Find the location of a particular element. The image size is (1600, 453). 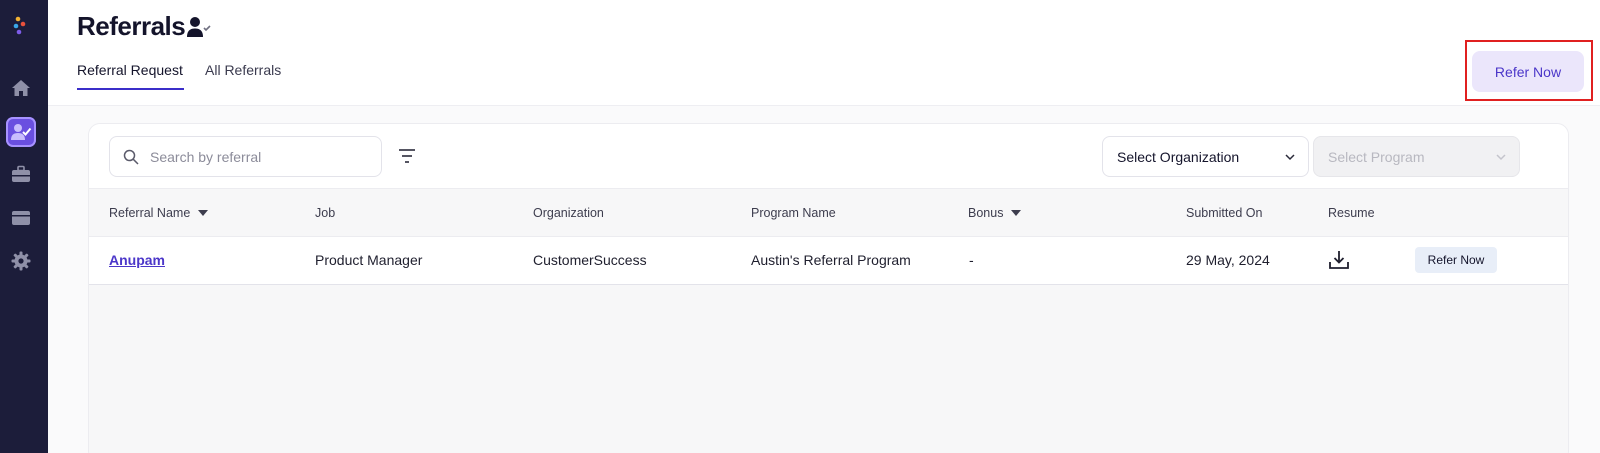

program-name-cell: Austin's Referral Program is located at coordinates (831, 260).